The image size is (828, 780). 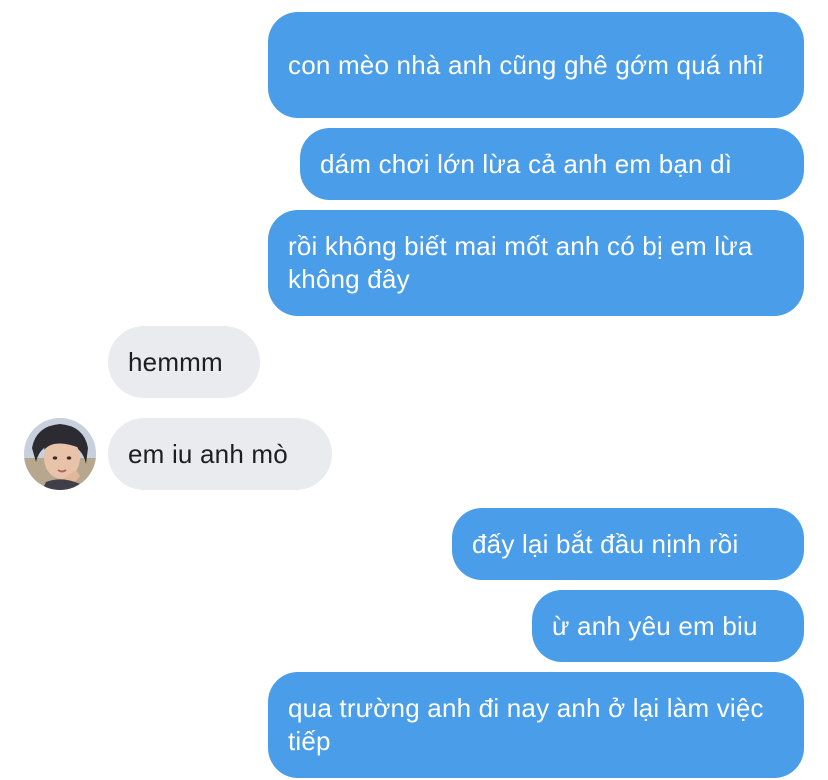 What do you see at coordinates (526, 64) in the screenshot?
I see `message-text: con mèo nhà anh cũng ghê gớm quá nhỉ` at bounding box center [526, 64].